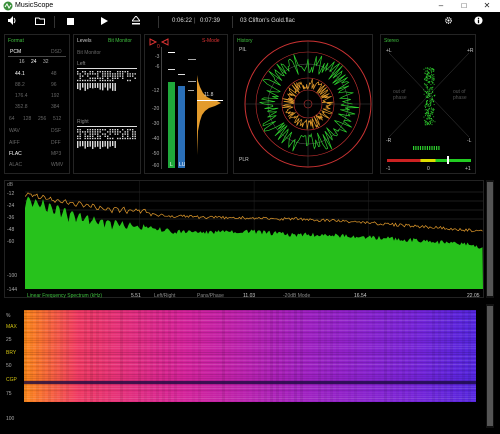 The width and height of the screenshot is (500, 434). I want to click on bits-24: 24, so click(34, 62).